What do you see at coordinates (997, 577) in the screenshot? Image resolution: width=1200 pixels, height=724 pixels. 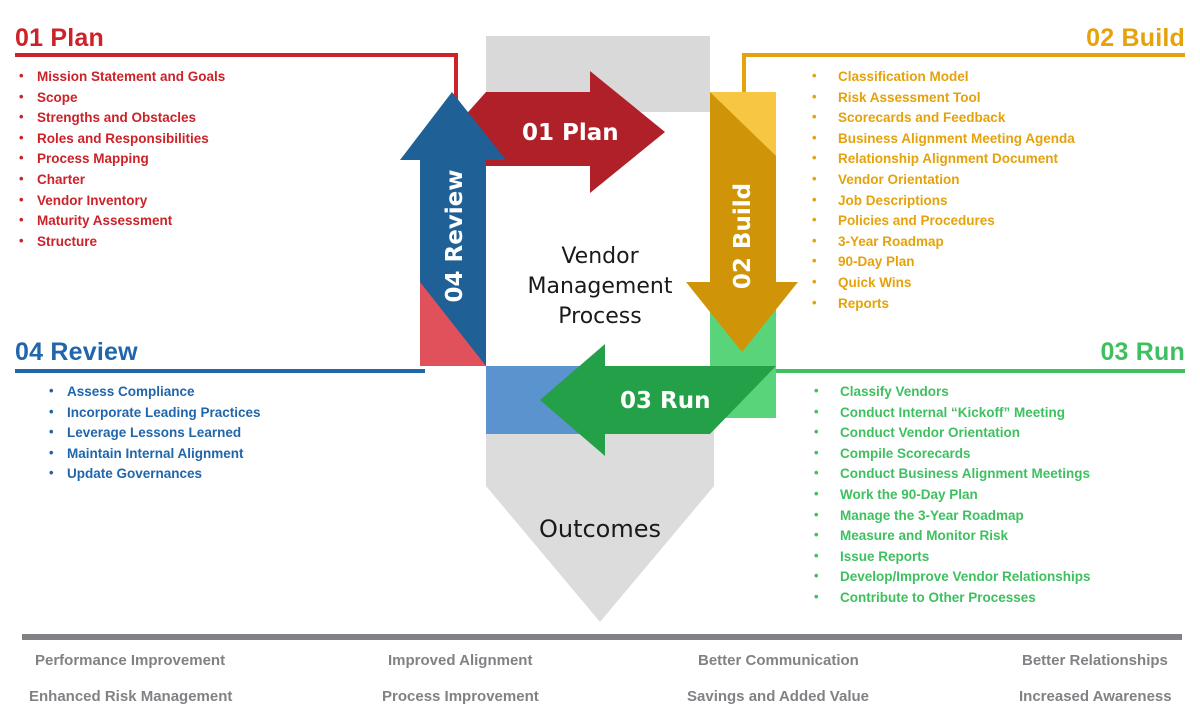 I see `quadrant-run-item: Develop/Improve Vendor Relationships` at bounding box center [997, 577].